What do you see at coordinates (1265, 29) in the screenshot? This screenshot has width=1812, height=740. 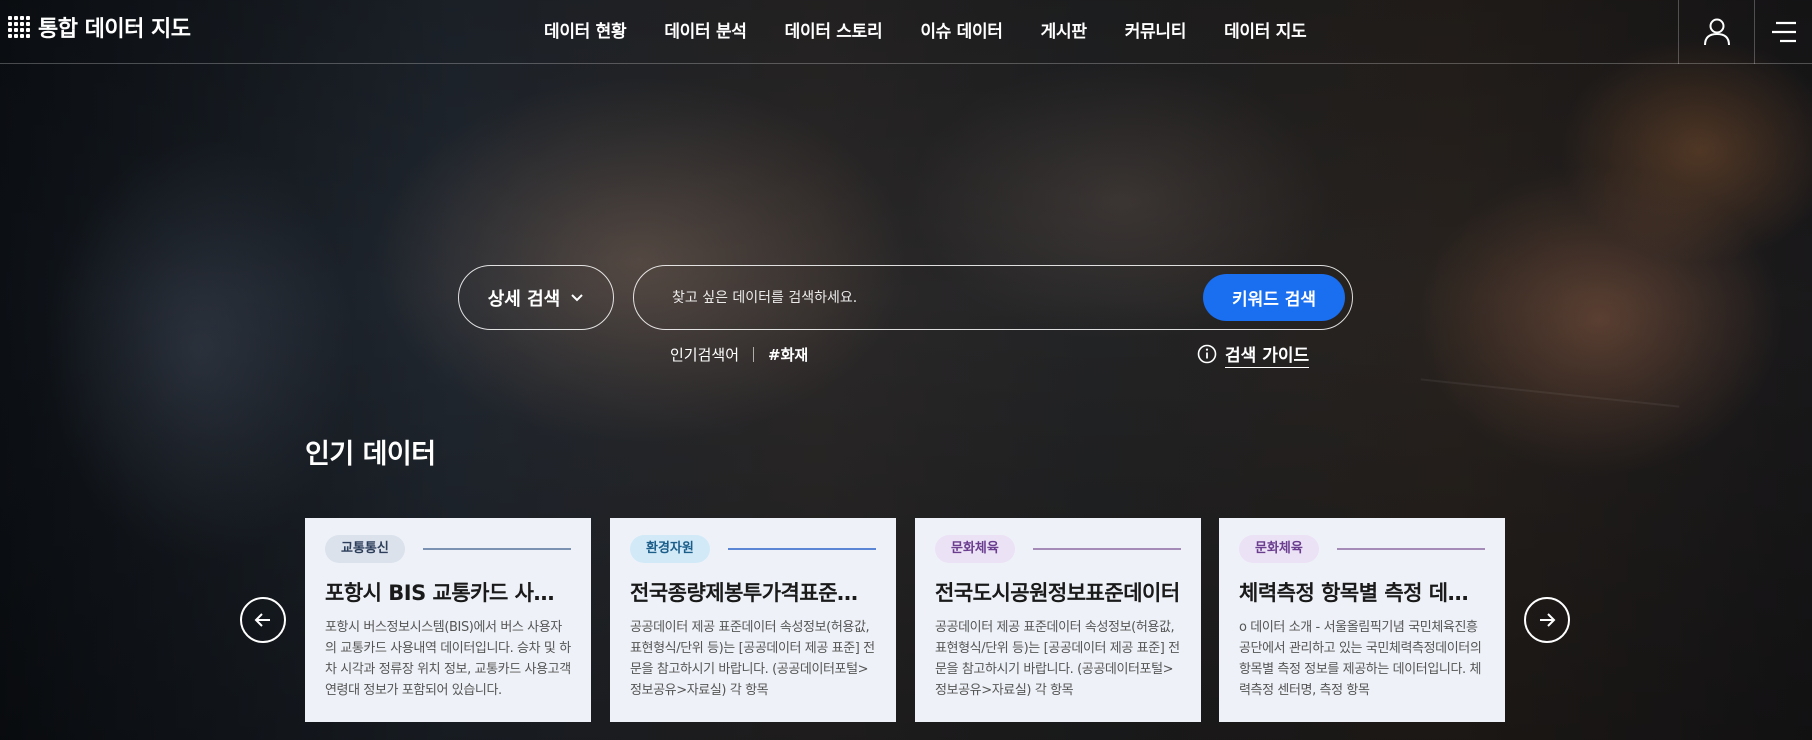 I see `nav-item-data-map: 데이터 지도` at bounding box center [1265, 29].